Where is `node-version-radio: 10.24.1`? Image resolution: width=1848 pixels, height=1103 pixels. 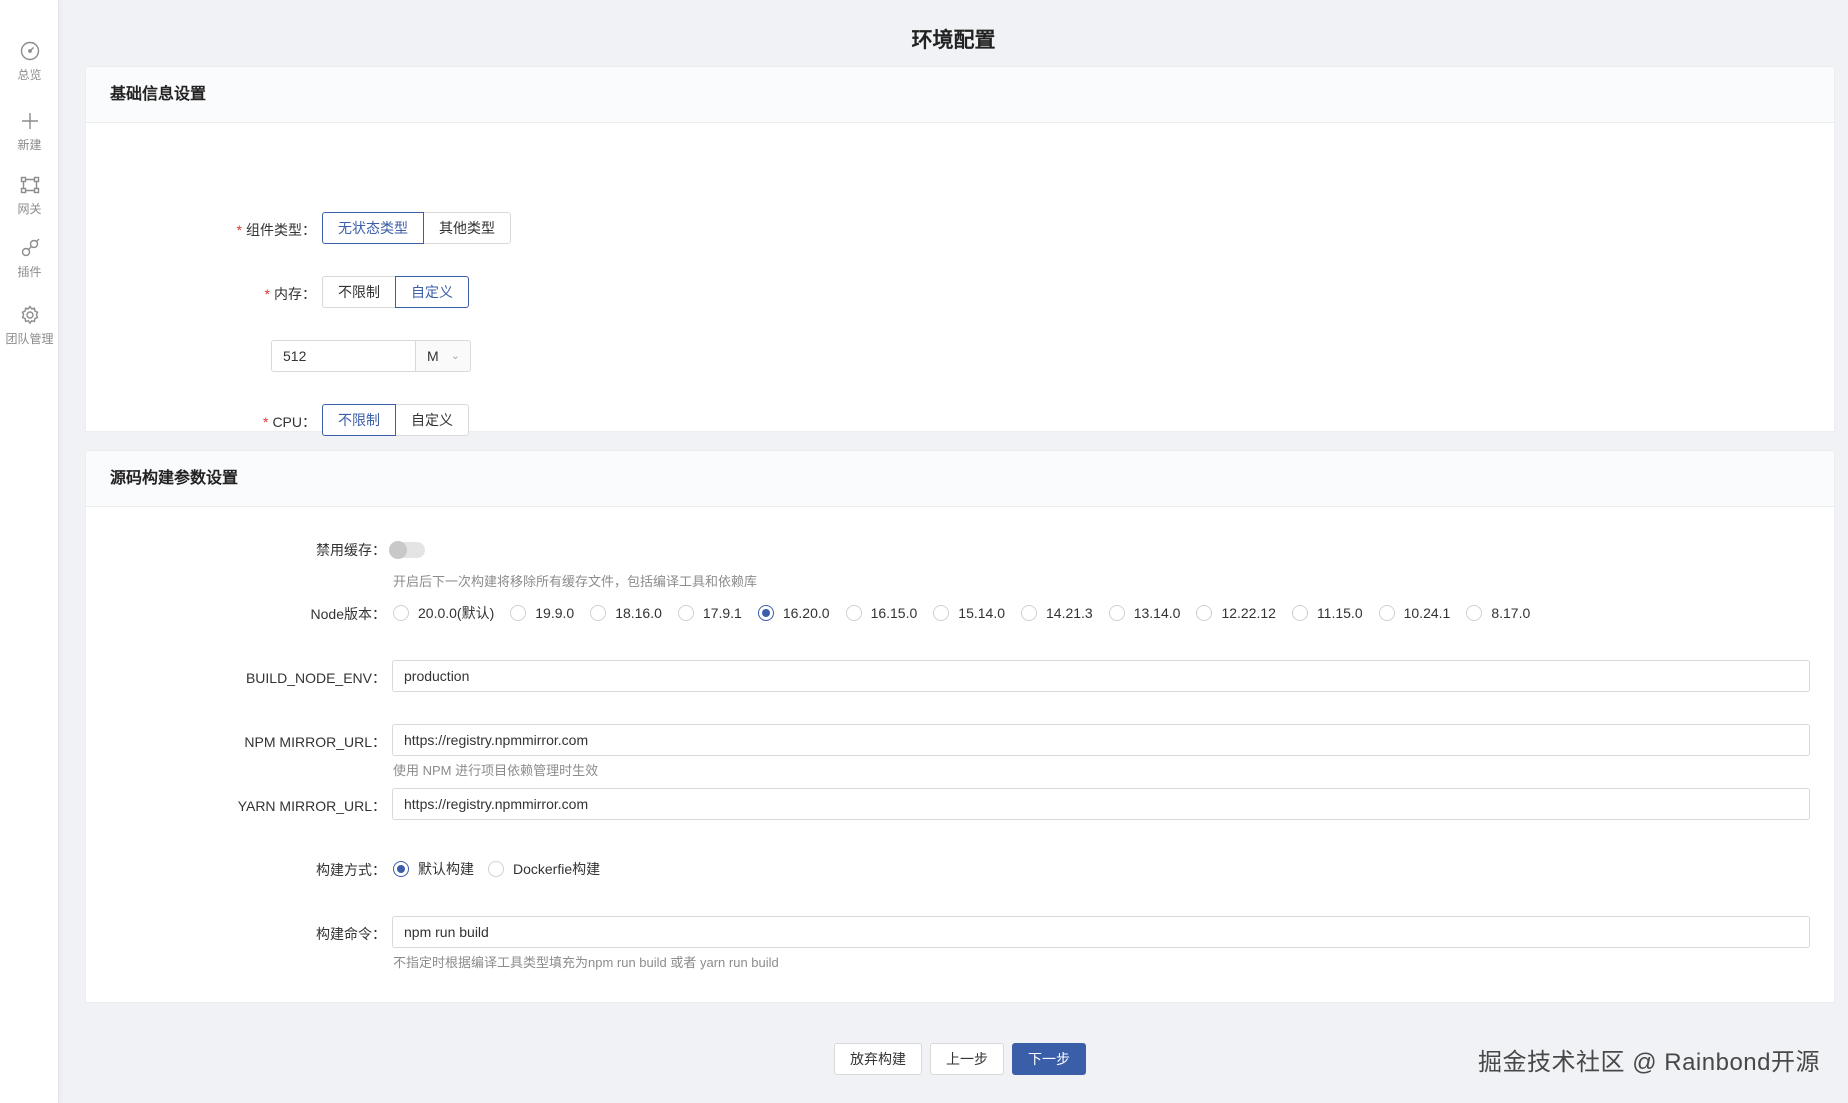 node-version-radio: 10.24.1 is located at coordinates (1414, 613).